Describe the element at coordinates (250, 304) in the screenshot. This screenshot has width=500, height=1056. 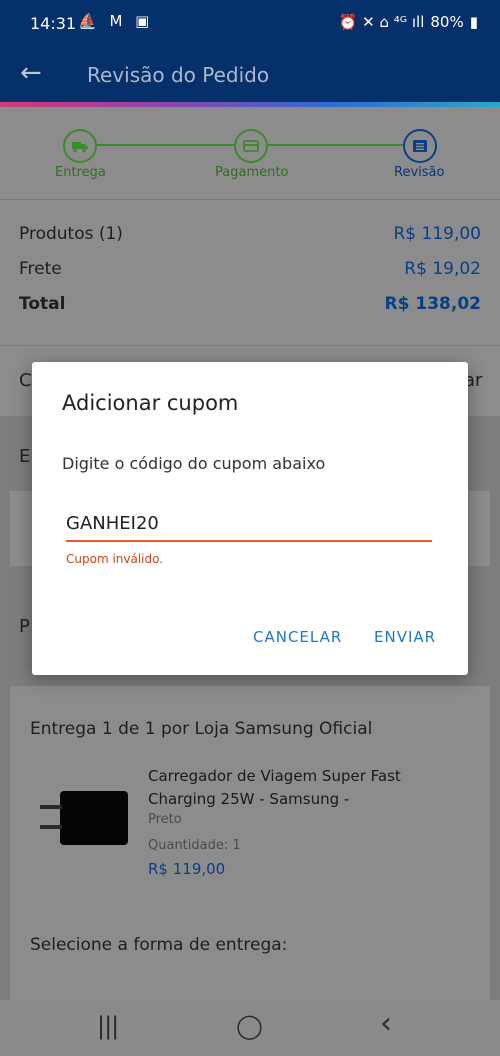
I see `summary-total-row: Total R$ 138,02` at that location.